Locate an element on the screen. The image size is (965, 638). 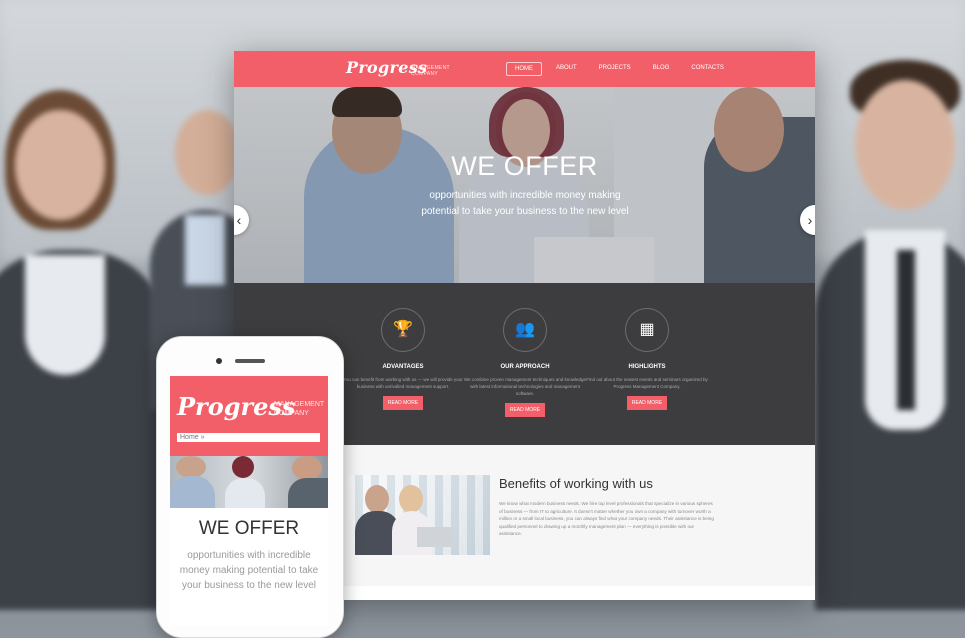
nav-item-home: HOME is located at coordinates (524, 69).